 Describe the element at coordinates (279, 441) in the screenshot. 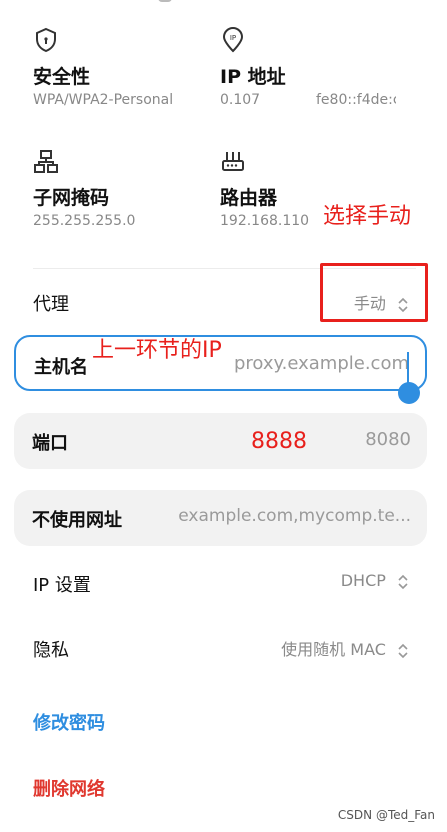

I see `annotation-port-value: 8888` at that location.